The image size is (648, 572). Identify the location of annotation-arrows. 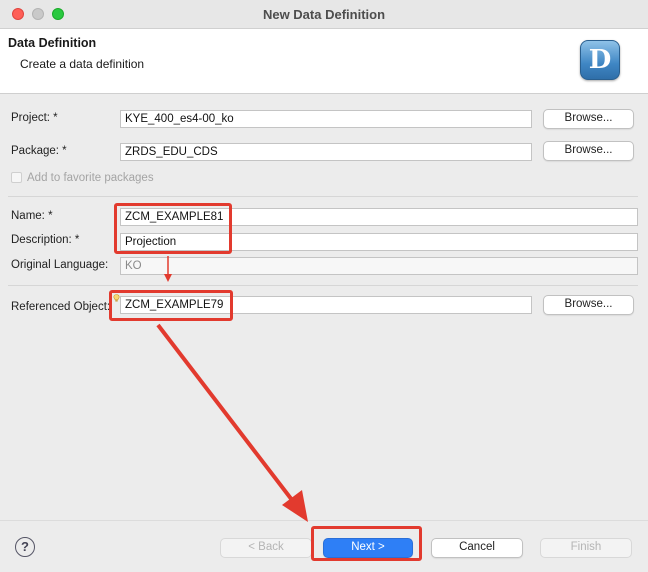
(232, 389).